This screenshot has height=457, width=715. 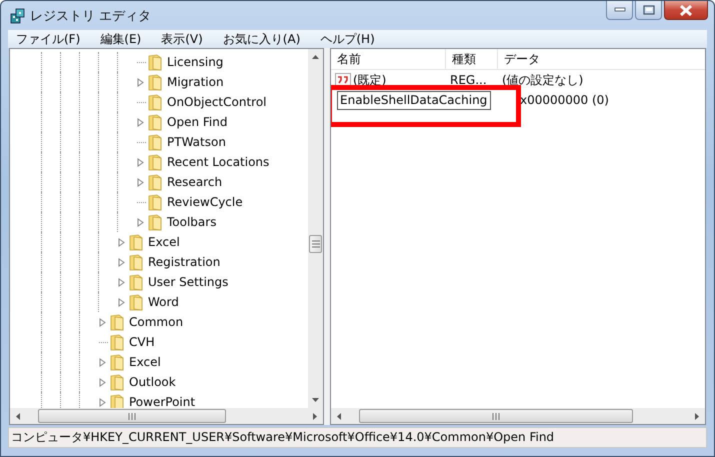 I want to click on close-icon, so click(x=686, y=10).